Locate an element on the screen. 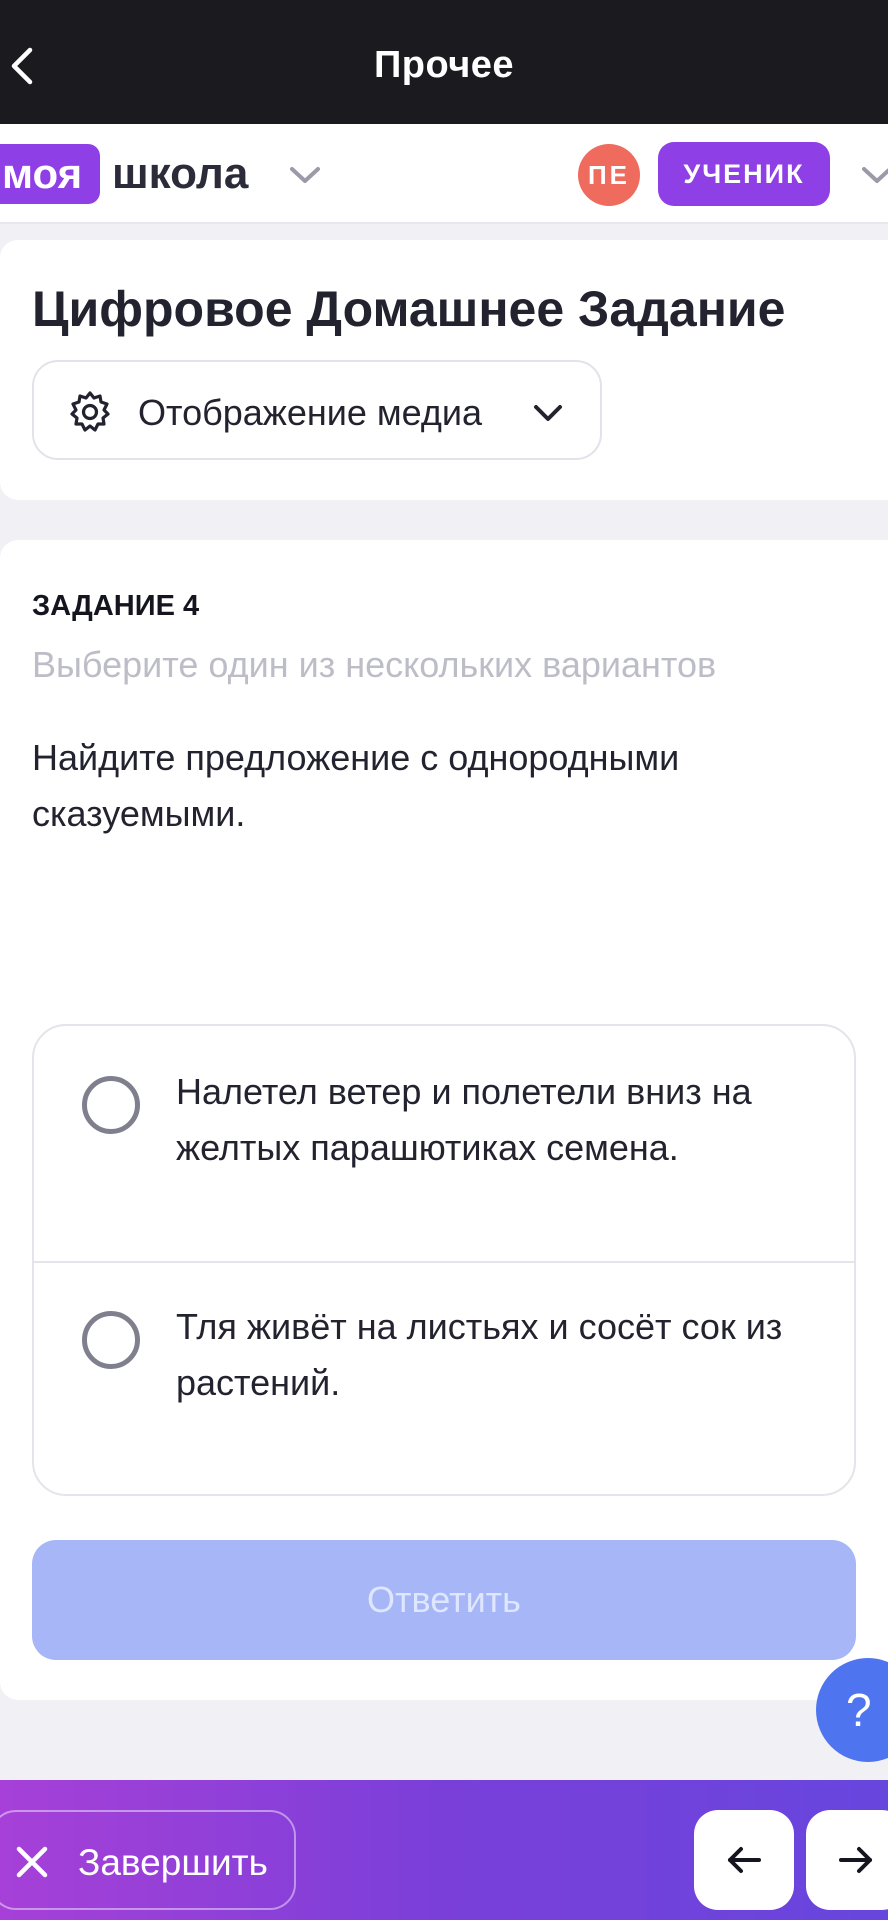 This screenshot has height=1920, width=888. task-number: ЗАДАНИЕ 4 is located at coordinates (116, 606).